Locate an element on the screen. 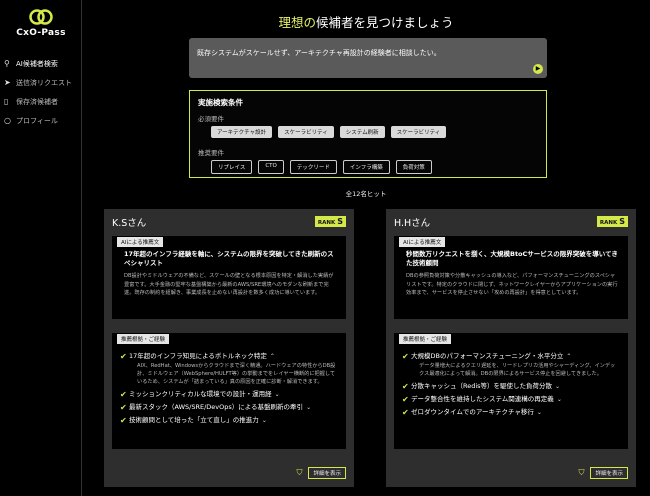 The height and width of the screenshot is (496, 650). title-accent: 理想の is located at coordinates (297, 22).